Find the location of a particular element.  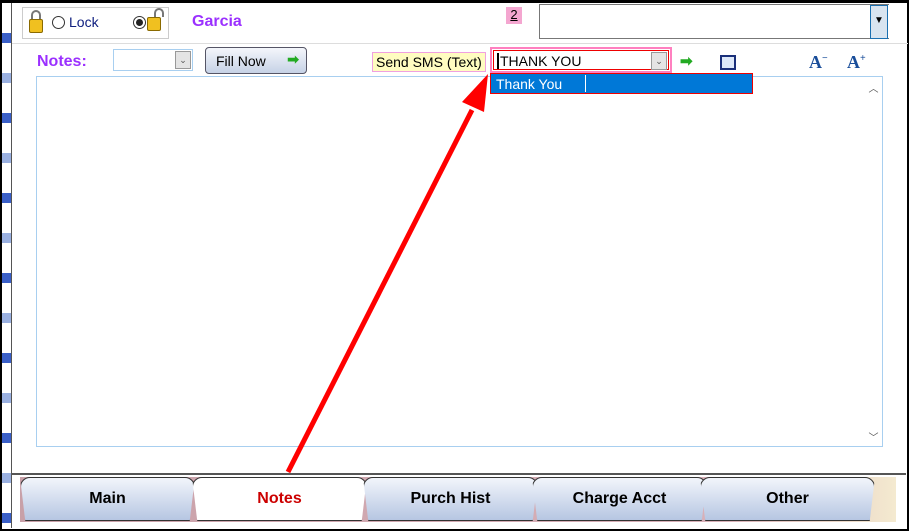

tab-purch-hist: Purch Hist is located at coordinates (450, 499).